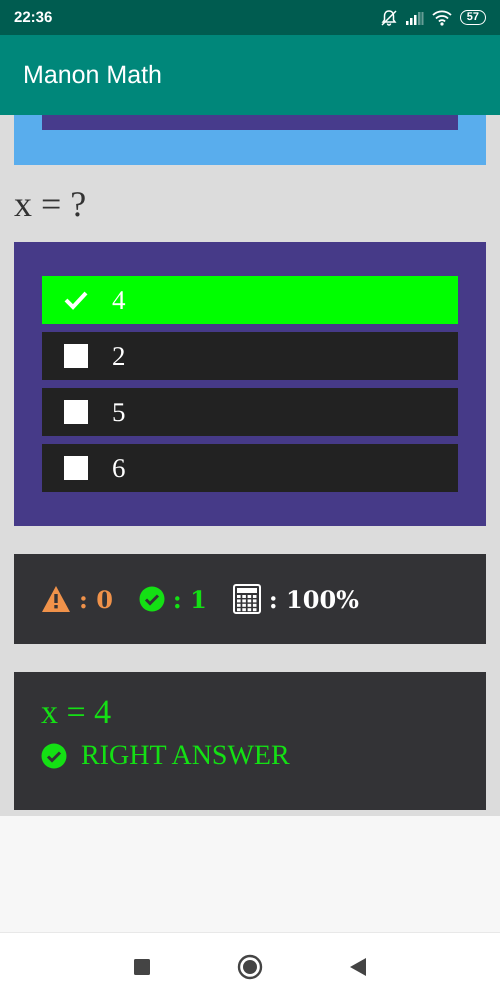 This screenshot has height=1000, width=500. What do you see at coordinates (92, 75) in the screenshot?
I see `app-title: Manon Math` at bounding box center [92, 75].